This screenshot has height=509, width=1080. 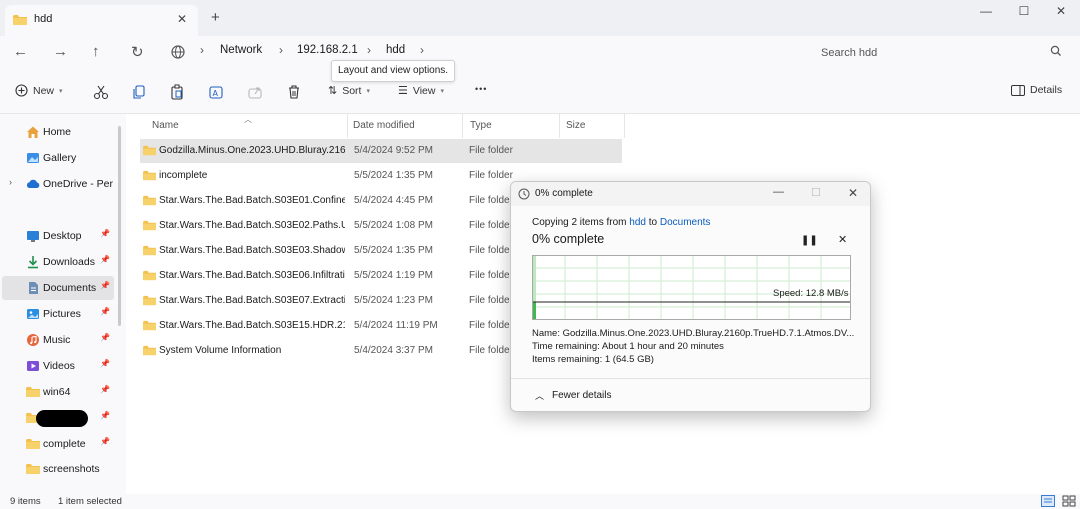 I want to click on home-icon, so click(x=33, y=132).